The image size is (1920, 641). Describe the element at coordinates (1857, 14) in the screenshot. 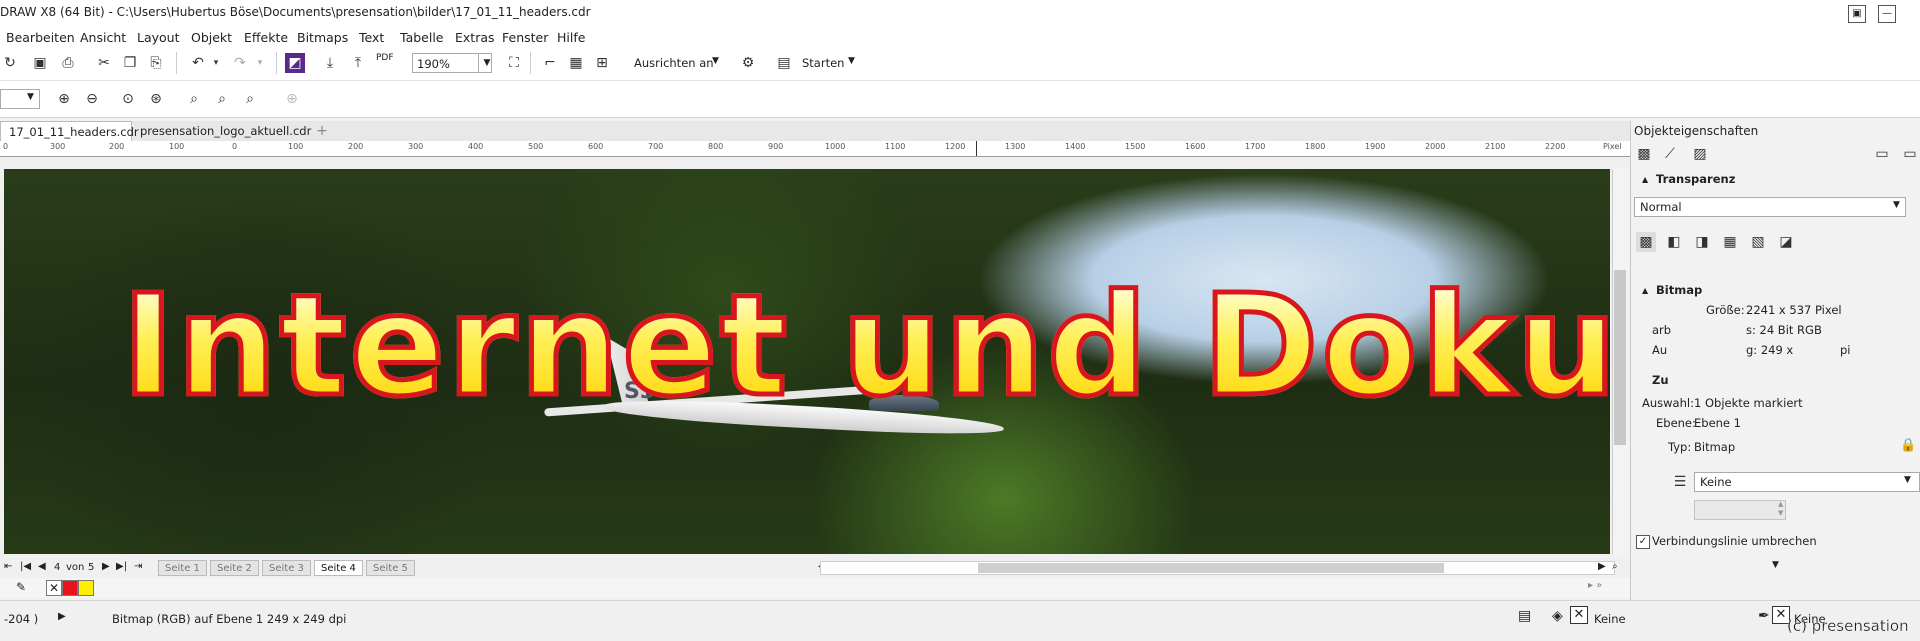

I see `restore-icon: ▣` at that location.